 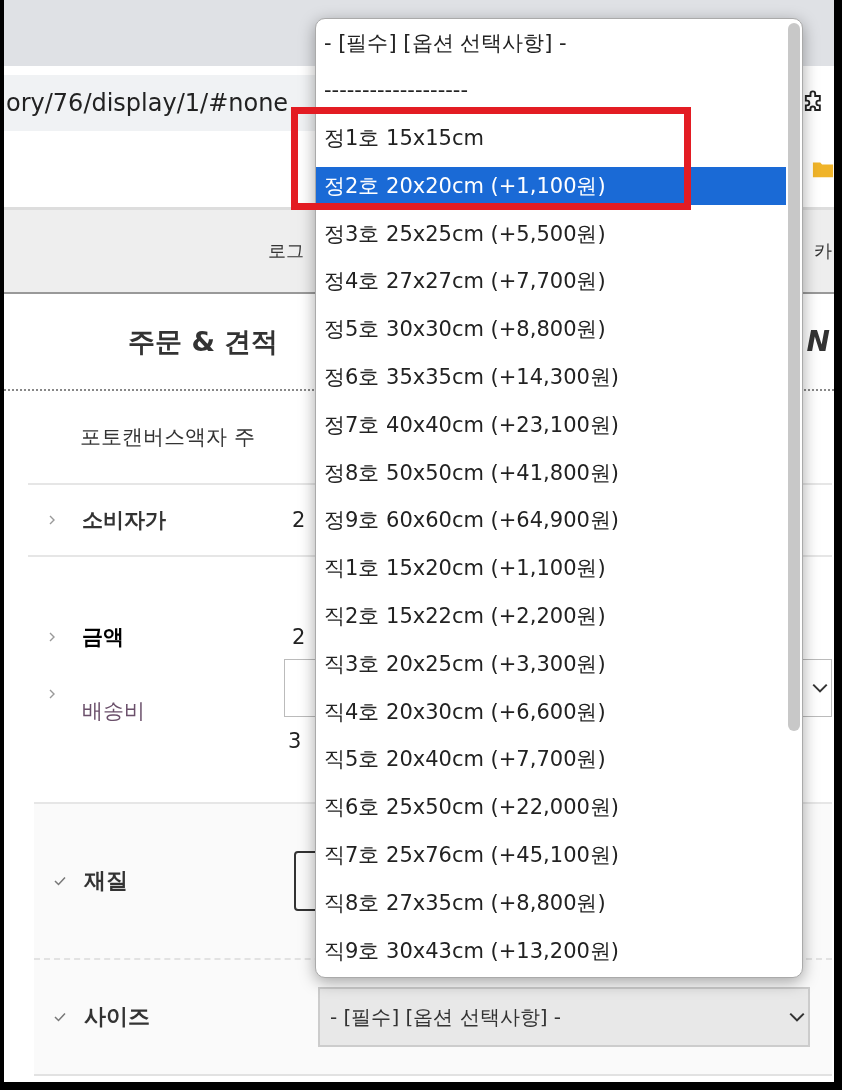 I want to click on nav-link: 로그, so click(x=286, y=251).